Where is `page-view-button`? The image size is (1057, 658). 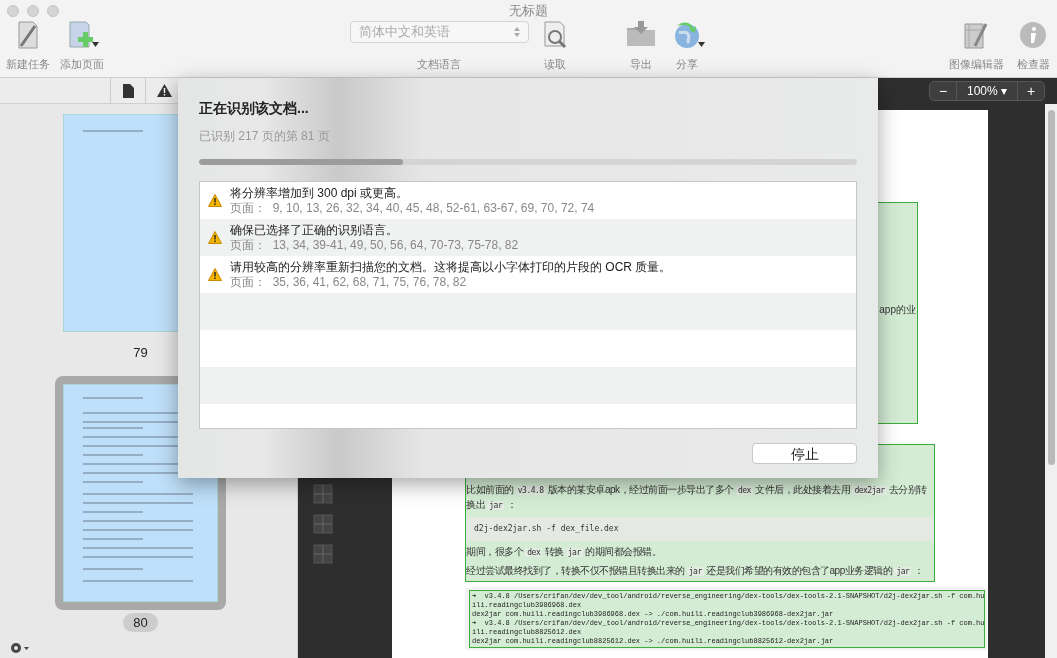 page-view-button is located at coordinates (128, 90).